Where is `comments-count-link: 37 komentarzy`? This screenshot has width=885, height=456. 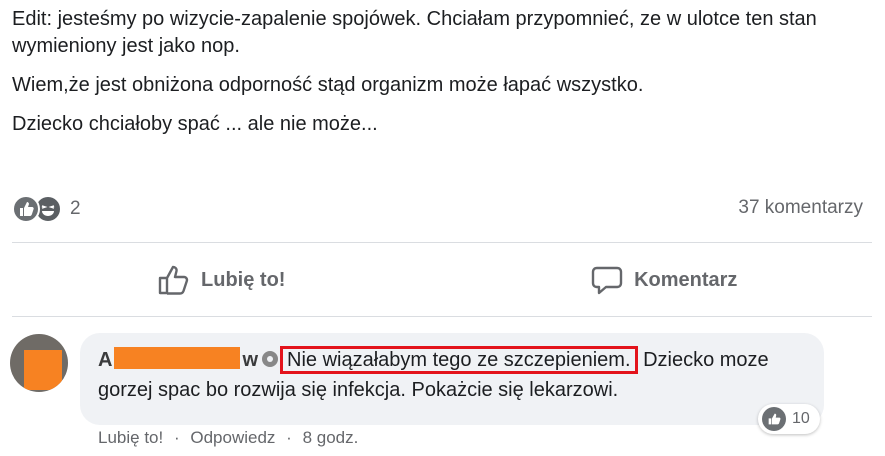 comments-count-link: 37 komentarzy is located at coordinates (800, 208).